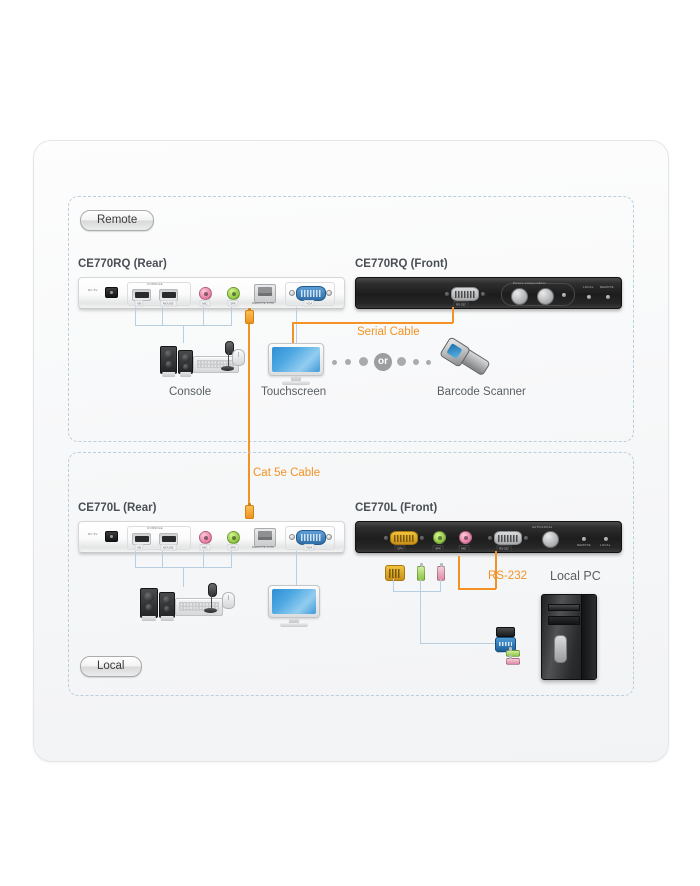 This screenshot has height=886, width=700. Describe the element at coordinates (139, 547) in the screenshot. I see `local-usb-keyboard-label: KB` at that location.